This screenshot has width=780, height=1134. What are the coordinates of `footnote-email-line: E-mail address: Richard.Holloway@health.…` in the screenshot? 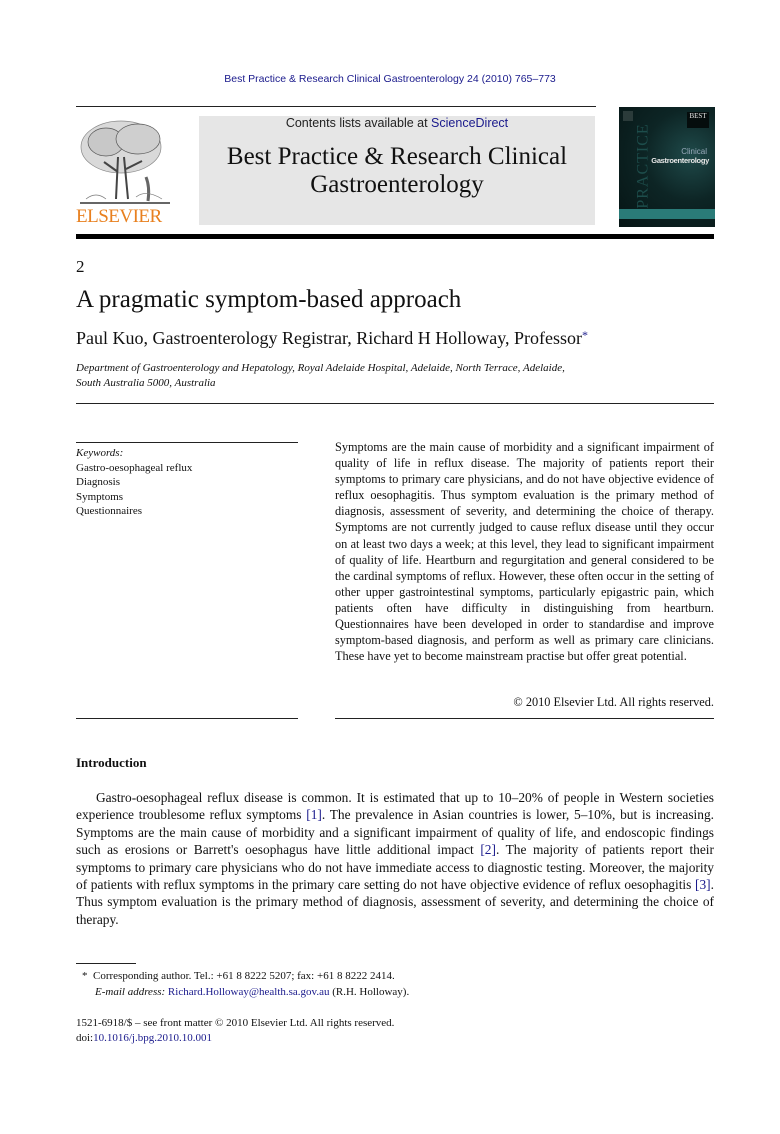 It's located at (245, 992).